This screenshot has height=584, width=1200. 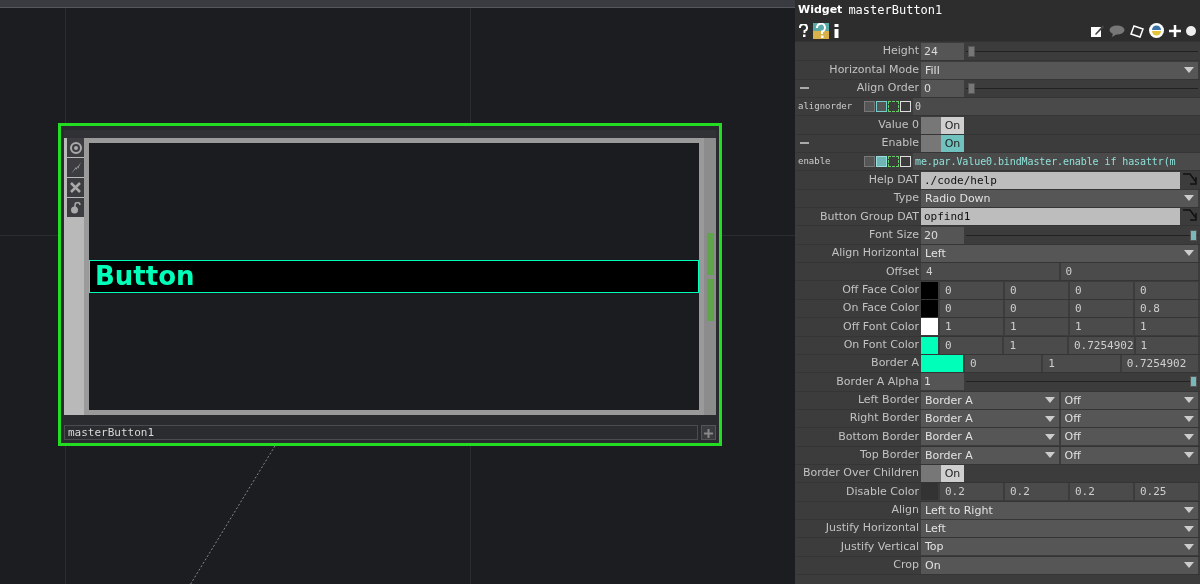 I want to click on viewer-icon, so click(x=75, y=147).